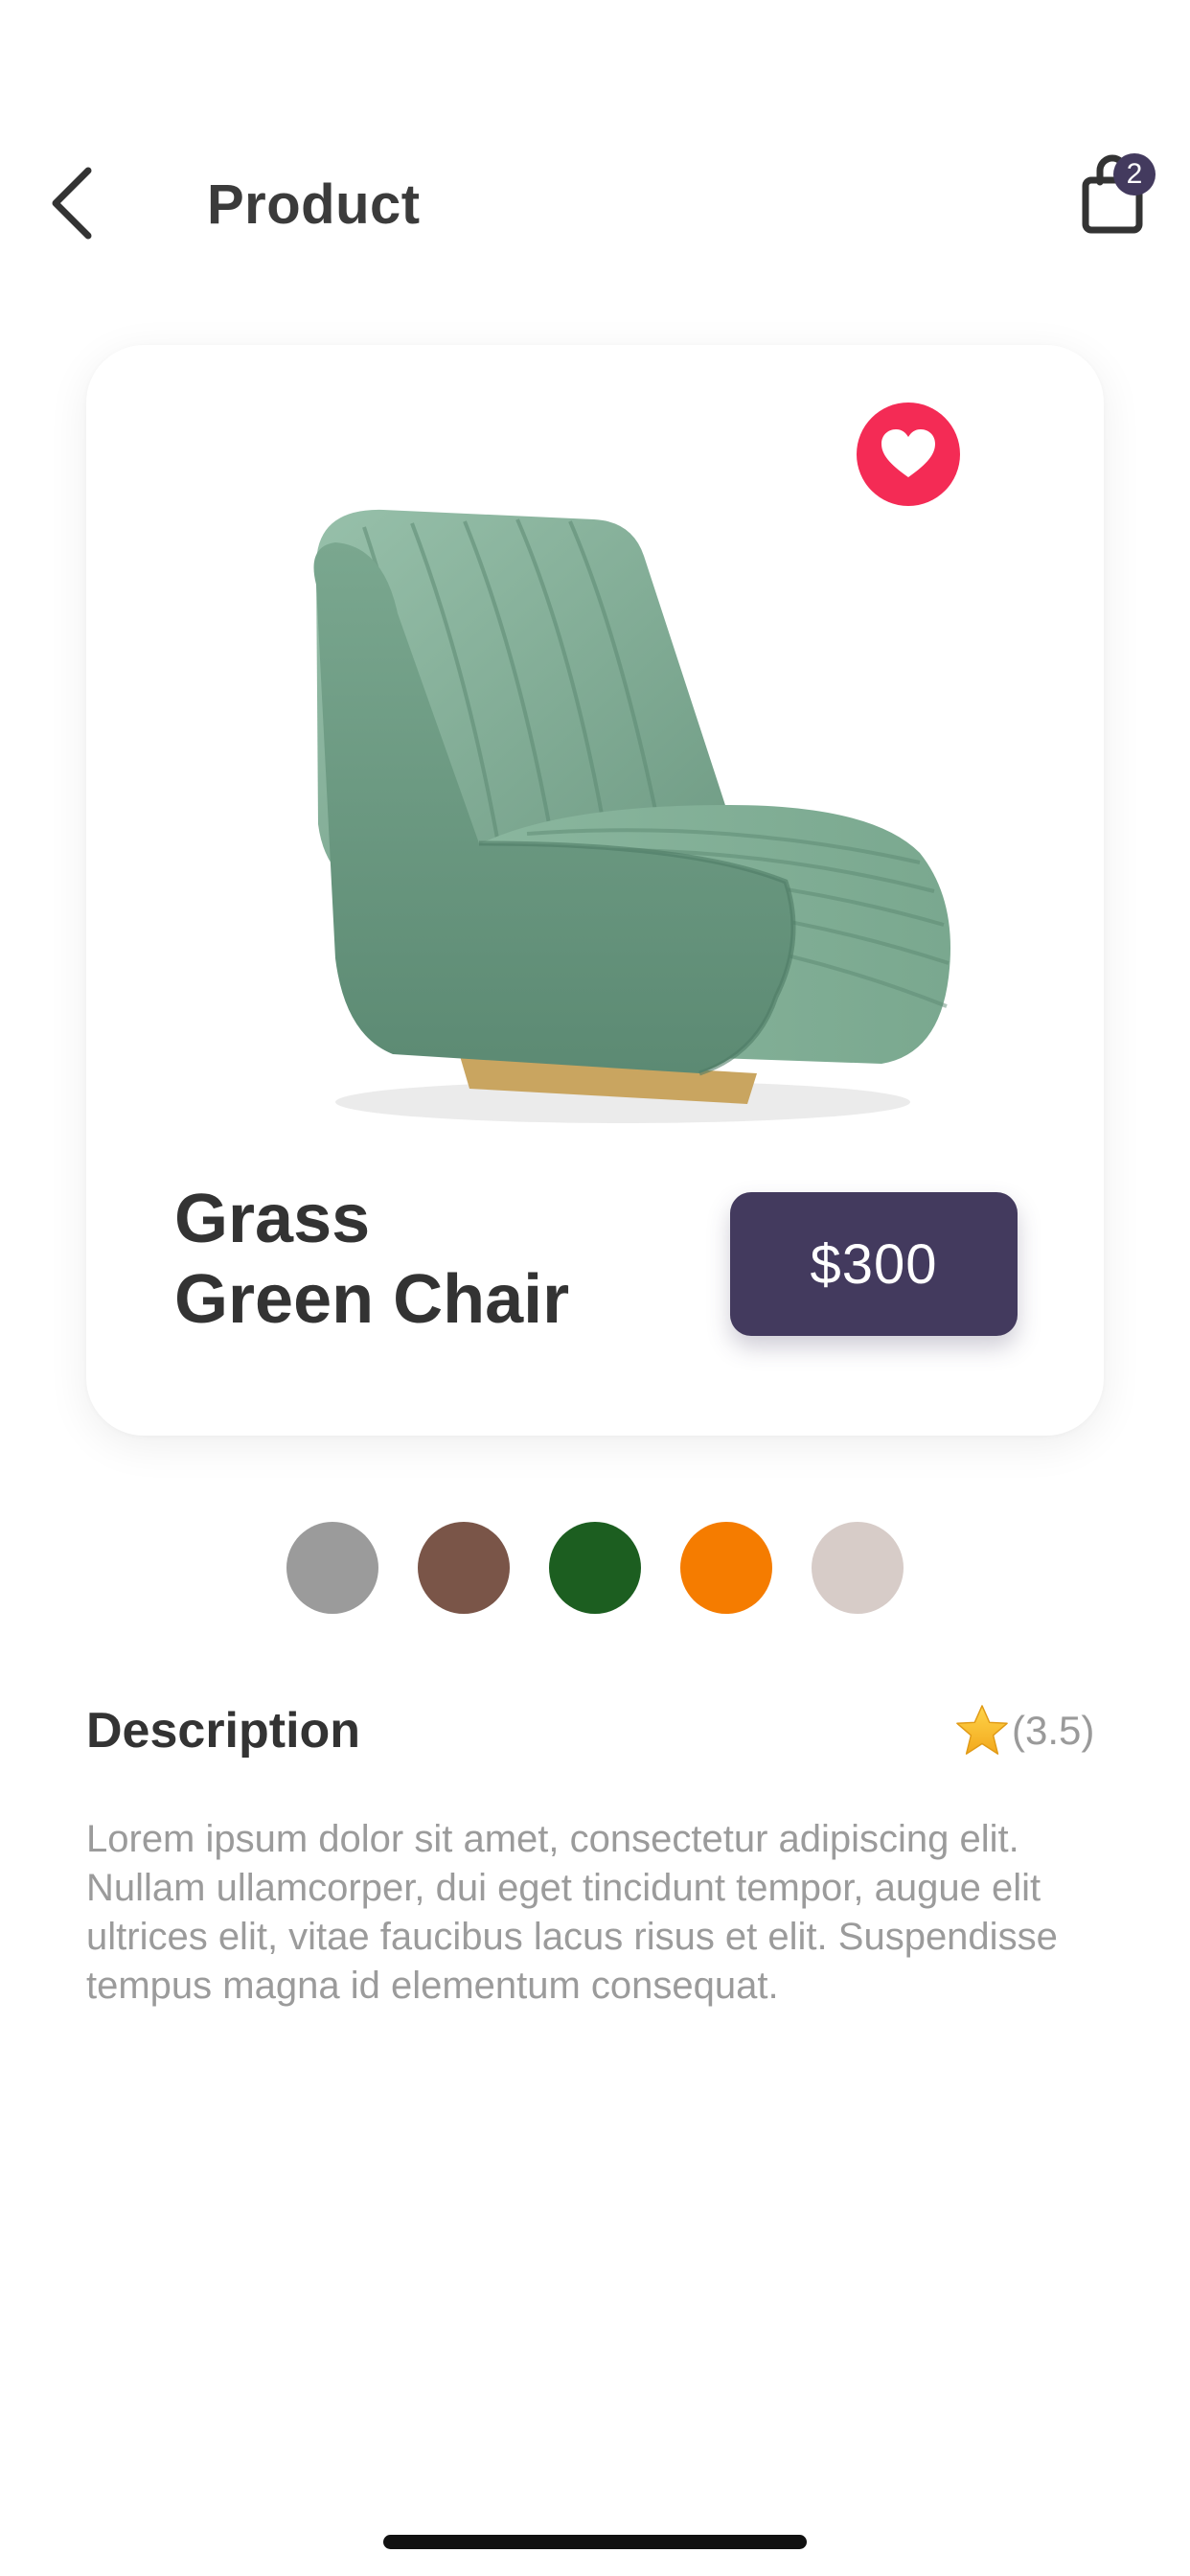 This screenshot has height=2576, width=1190. I want to click on favorite-button, so click(909, 454).